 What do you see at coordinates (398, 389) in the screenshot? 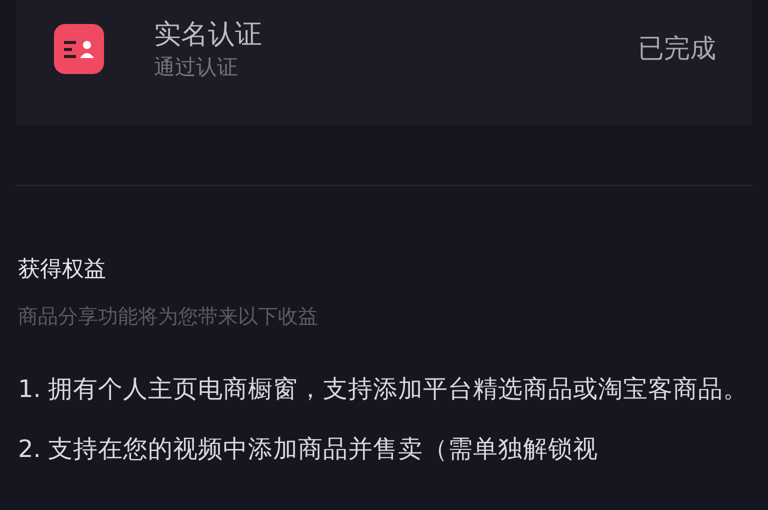
I see `benefit-text: 拥有个人主页电商橱窗，支持添加平台精选商品或淘宝客商品。` at bounding box center [398, 389].